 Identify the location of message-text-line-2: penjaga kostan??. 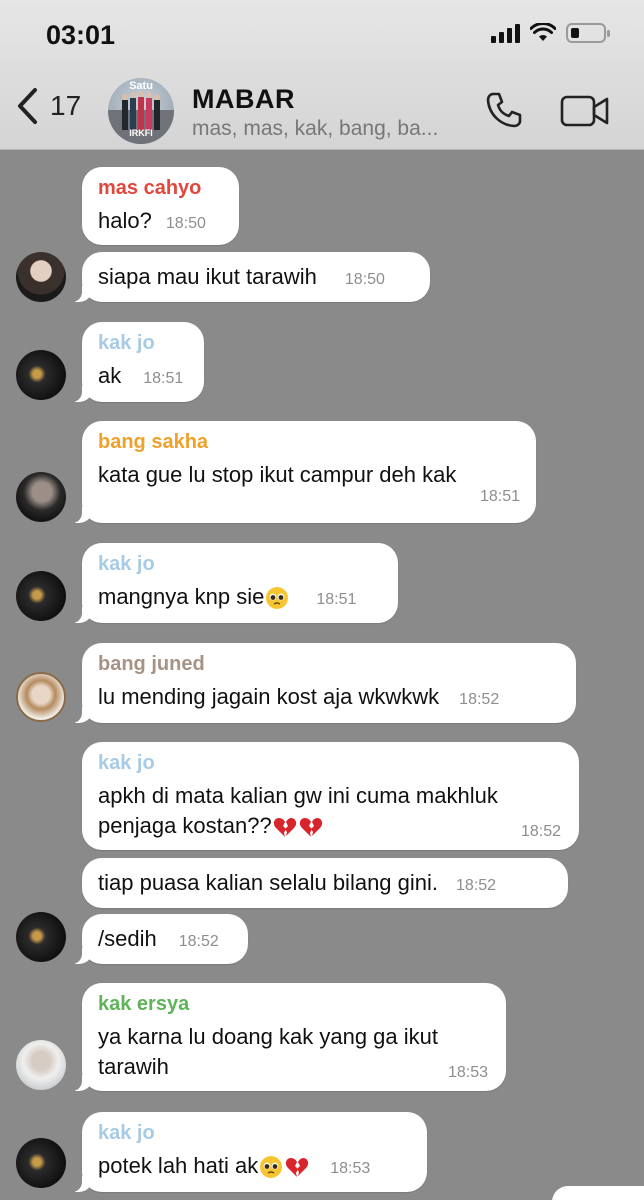
(185, 825).